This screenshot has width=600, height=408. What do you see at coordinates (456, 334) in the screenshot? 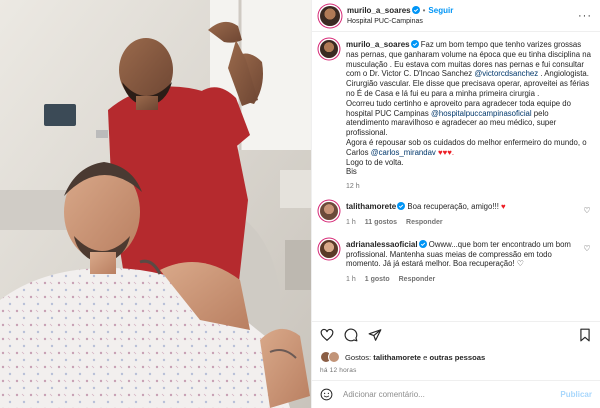
I see `post-actions` at bounding box center [456, 334].